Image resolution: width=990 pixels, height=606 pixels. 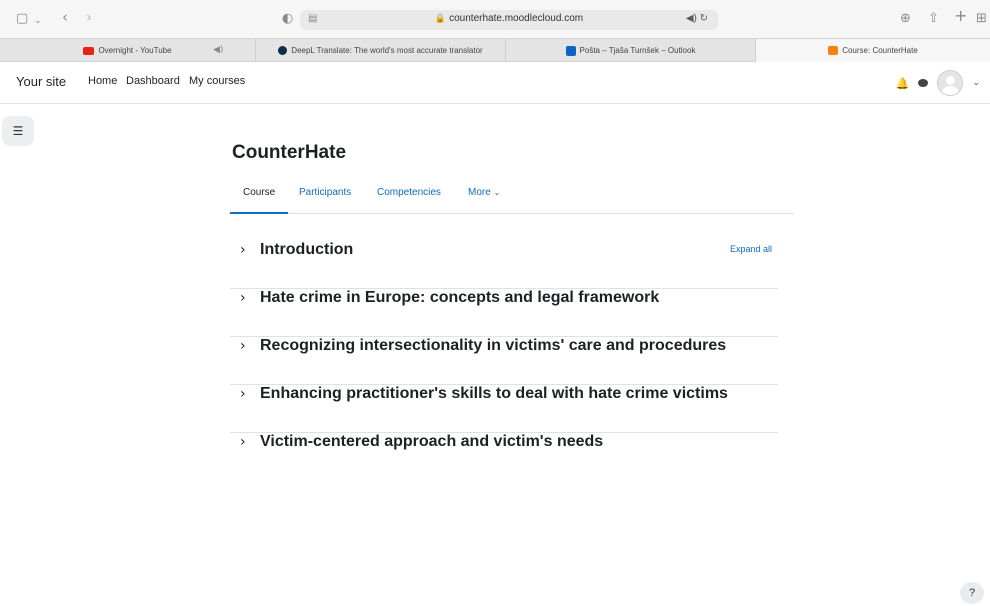 I want to click on share-icon: ⇧, so click(x=933, y=19).